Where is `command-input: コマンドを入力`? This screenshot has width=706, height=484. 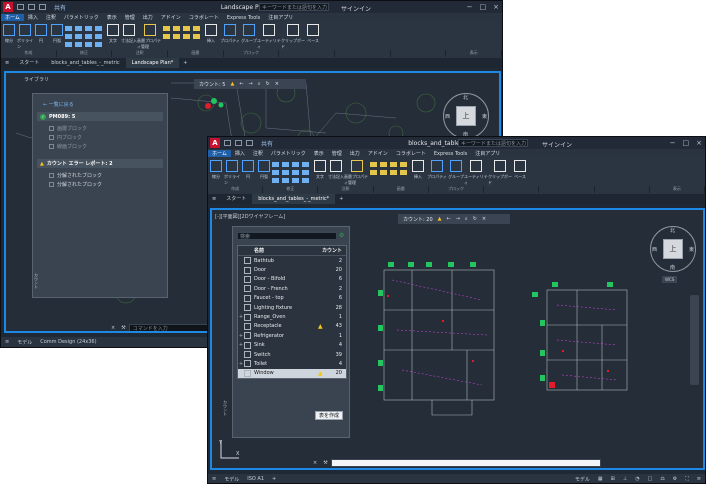
command-input: コマンドを入力 is located at coordinates (173, 327).